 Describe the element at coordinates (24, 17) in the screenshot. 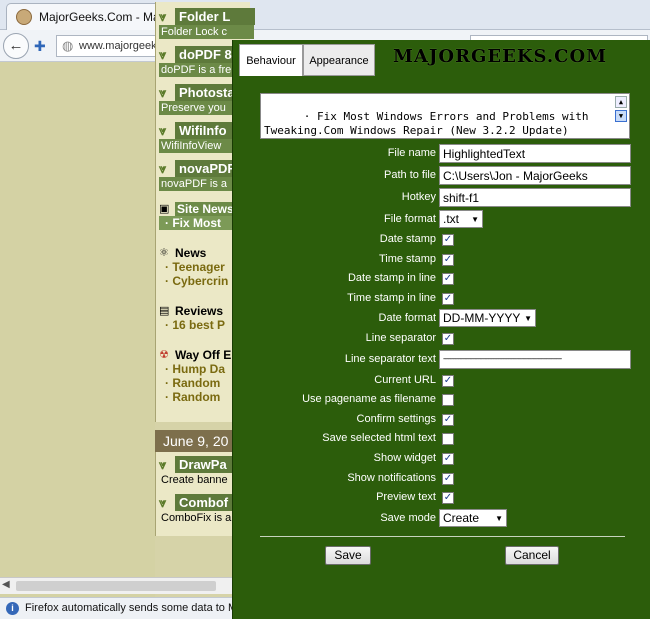

I see `majorgeeks-favicon-icon` at that location.